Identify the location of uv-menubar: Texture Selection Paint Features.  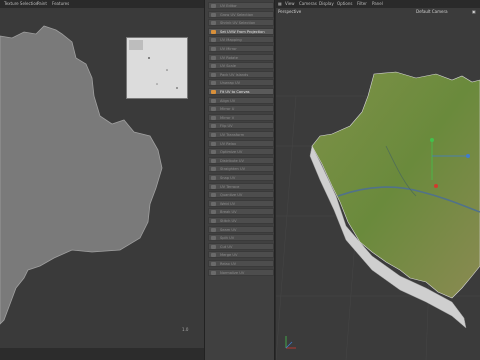
(102, 4).